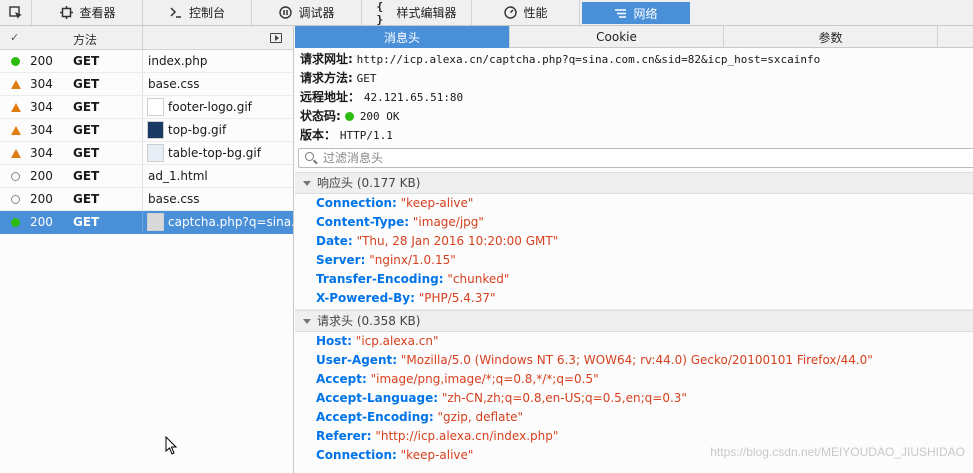 The width and height of the screenshot is (973, 473). Describe the element at coordinates (326, 59) in the screenshot. I see `request-url-label: 请求网址:` at that location.